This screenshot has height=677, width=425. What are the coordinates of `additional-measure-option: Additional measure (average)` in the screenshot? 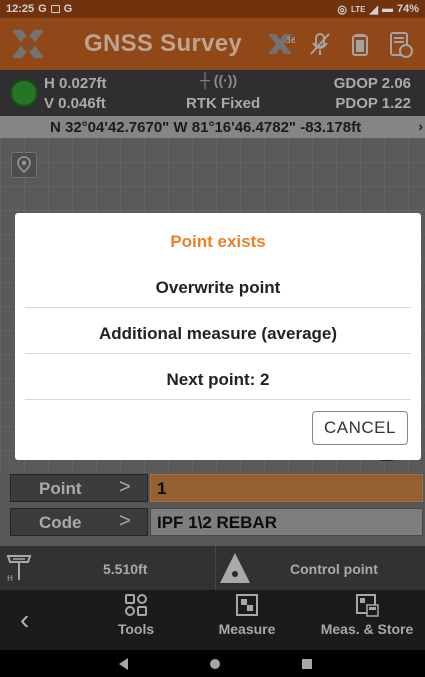 It's located at (218, 334).